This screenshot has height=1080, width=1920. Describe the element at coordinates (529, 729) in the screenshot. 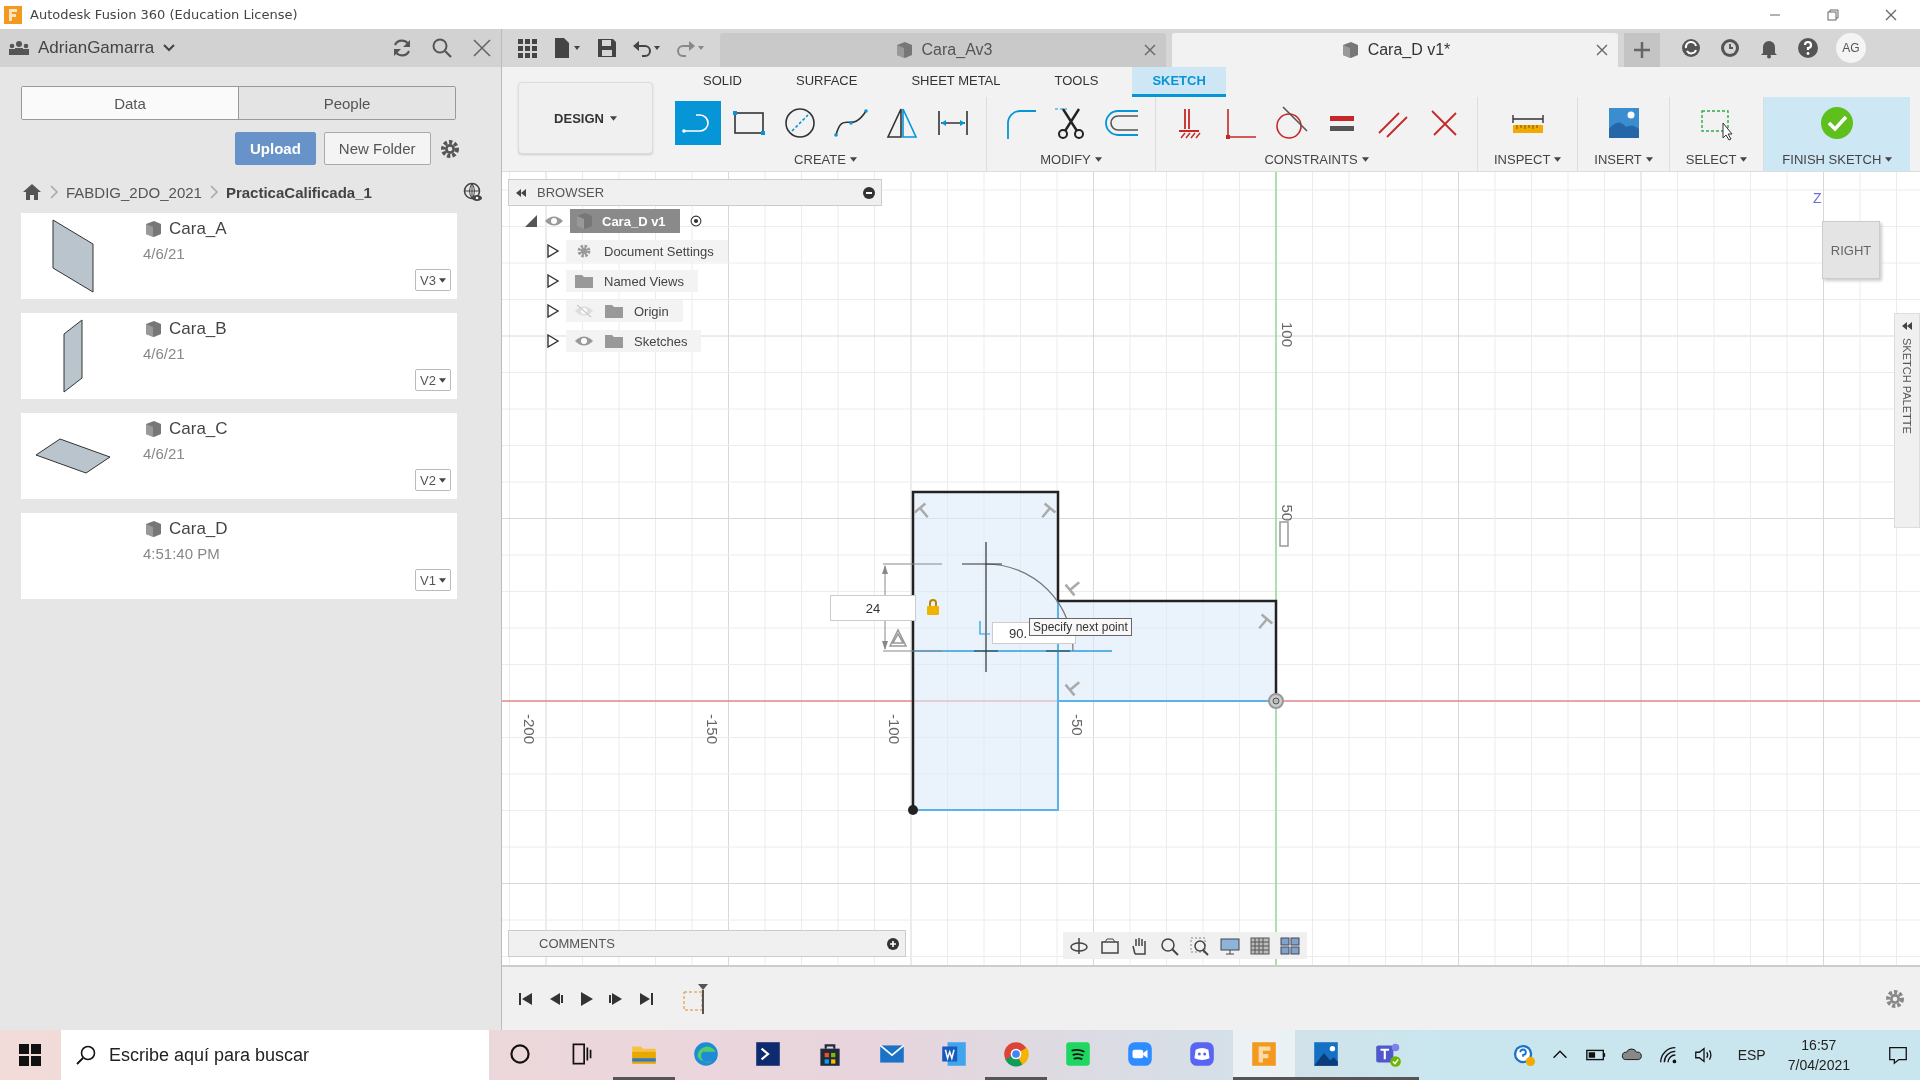

I see `axis-label: -200` at that location.